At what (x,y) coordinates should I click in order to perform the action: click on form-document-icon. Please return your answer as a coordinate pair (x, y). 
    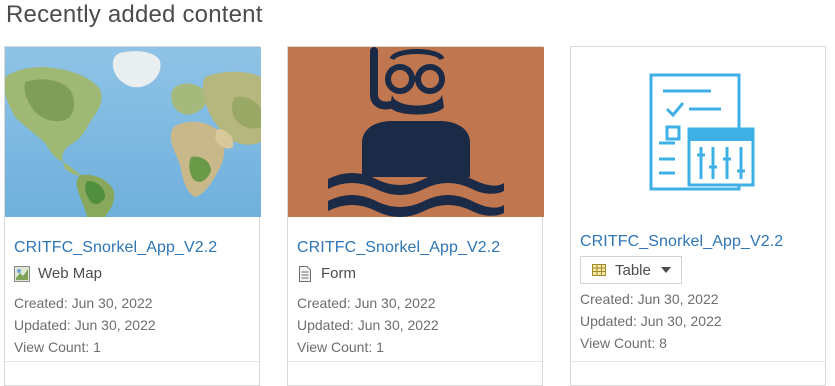
    Looking at the image, I should click on (305, 273).